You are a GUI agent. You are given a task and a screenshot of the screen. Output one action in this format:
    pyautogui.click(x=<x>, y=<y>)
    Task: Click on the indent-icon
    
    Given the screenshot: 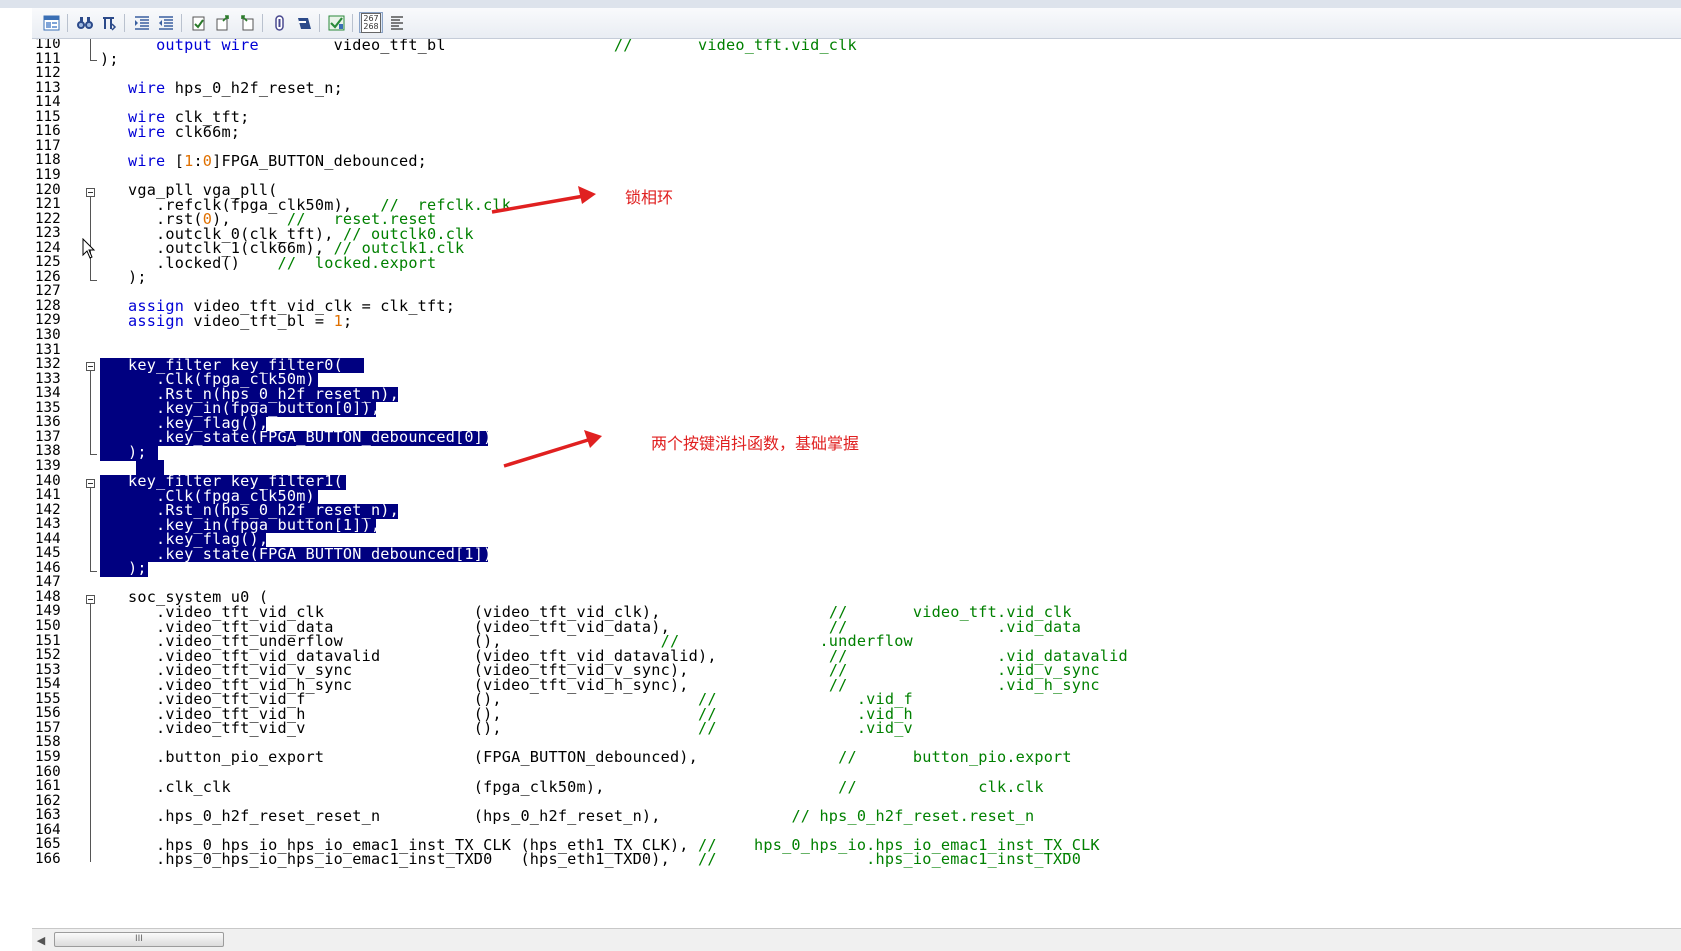 What is the action you would take?
    pyautogui.click(x=141, y=22)
    